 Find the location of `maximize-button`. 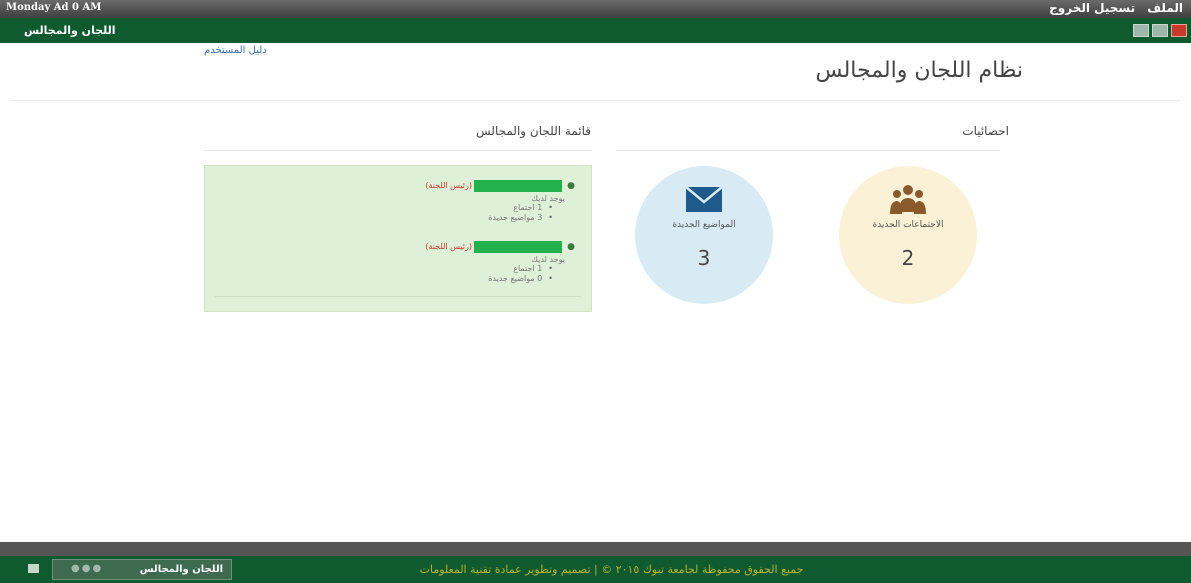

maximize-button is located at coordinates (1160, 30).